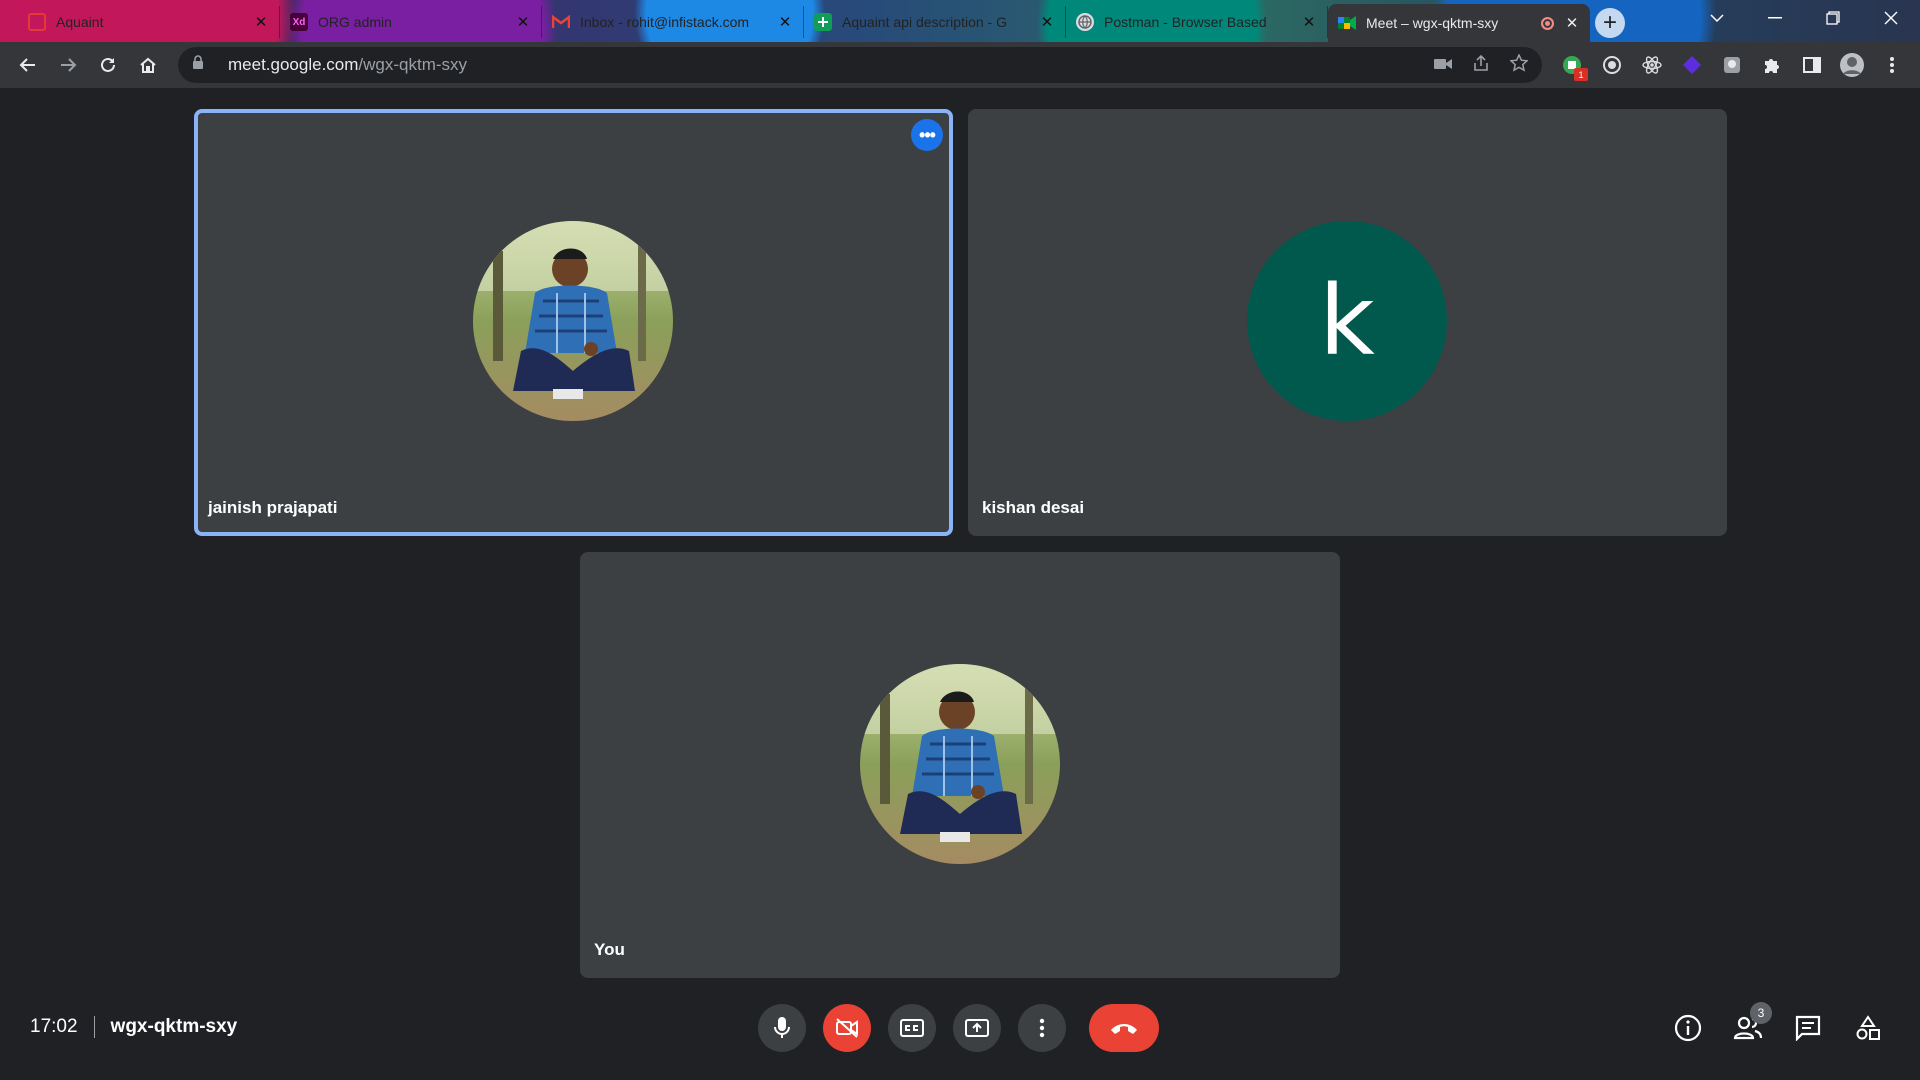 This screenshot has height=1080, width=1920. I want to click on meet-bottom-bar: 17:02 wgx-qktm-sxy 3, so click(960, 1032).